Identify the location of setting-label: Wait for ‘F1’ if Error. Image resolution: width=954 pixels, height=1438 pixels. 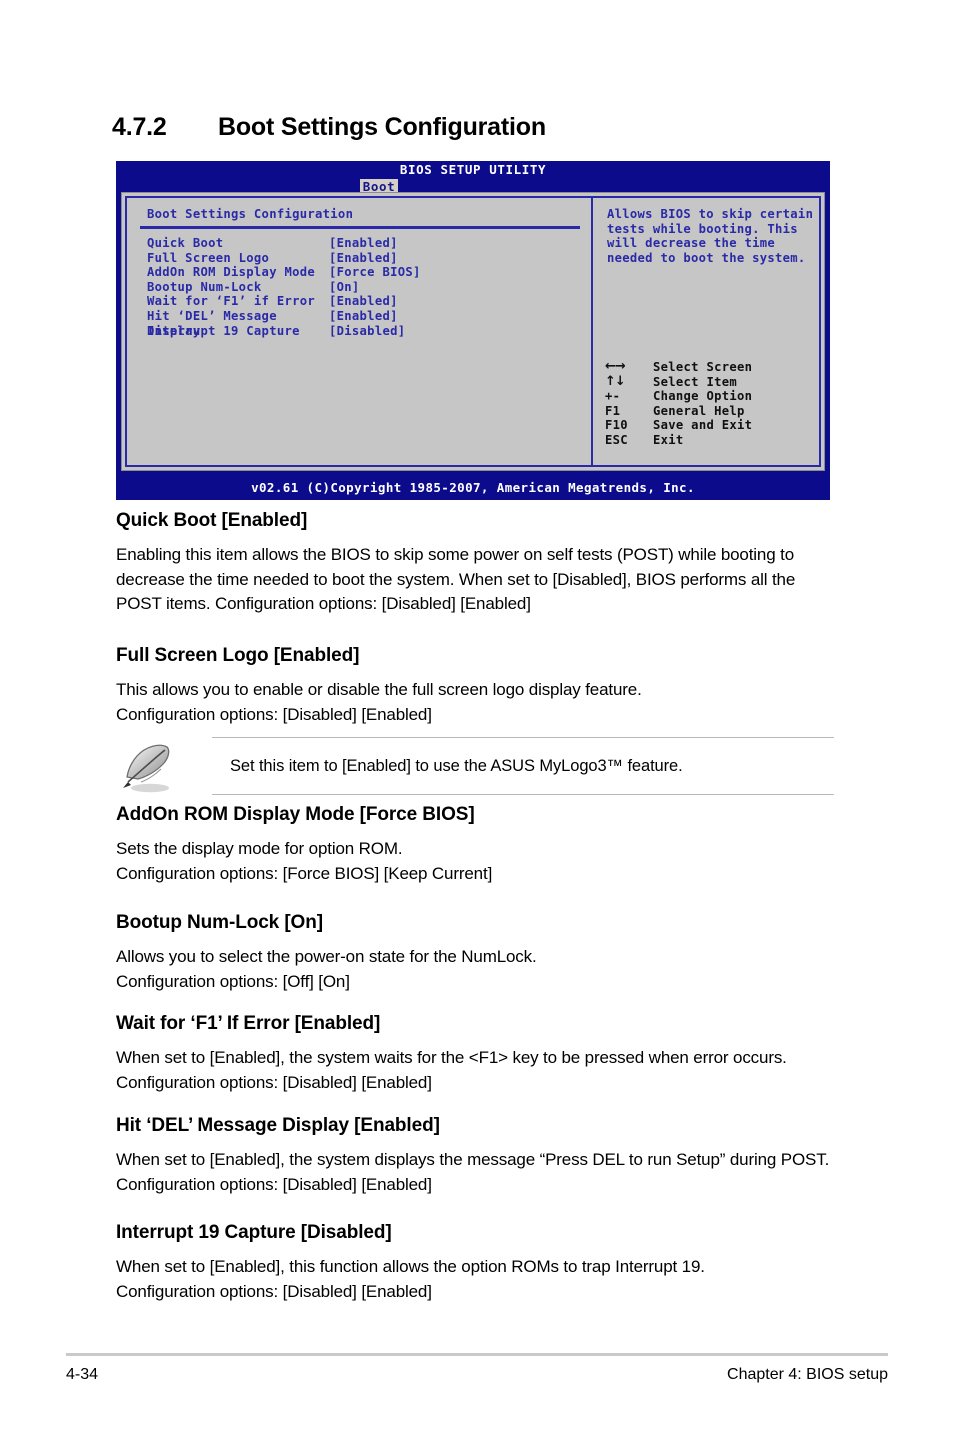
(231, 301).